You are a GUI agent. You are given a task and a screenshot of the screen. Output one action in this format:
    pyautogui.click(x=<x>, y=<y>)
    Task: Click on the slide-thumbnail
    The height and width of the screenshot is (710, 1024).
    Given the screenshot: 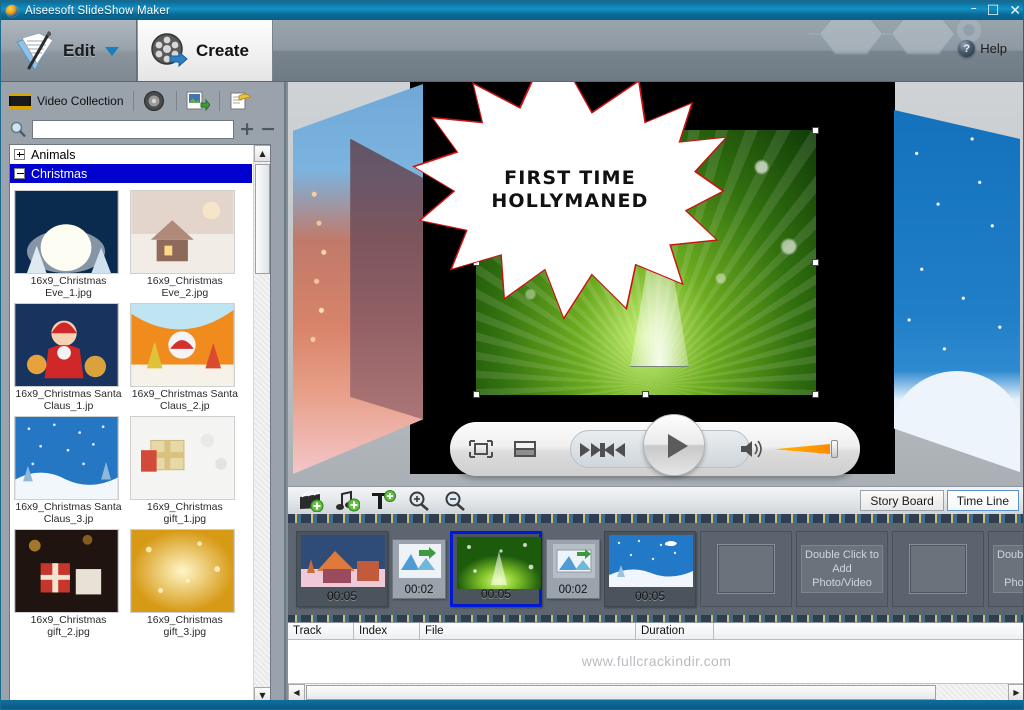 What is the action you would take?
    pyautogui.click(x=343, y=561)
    